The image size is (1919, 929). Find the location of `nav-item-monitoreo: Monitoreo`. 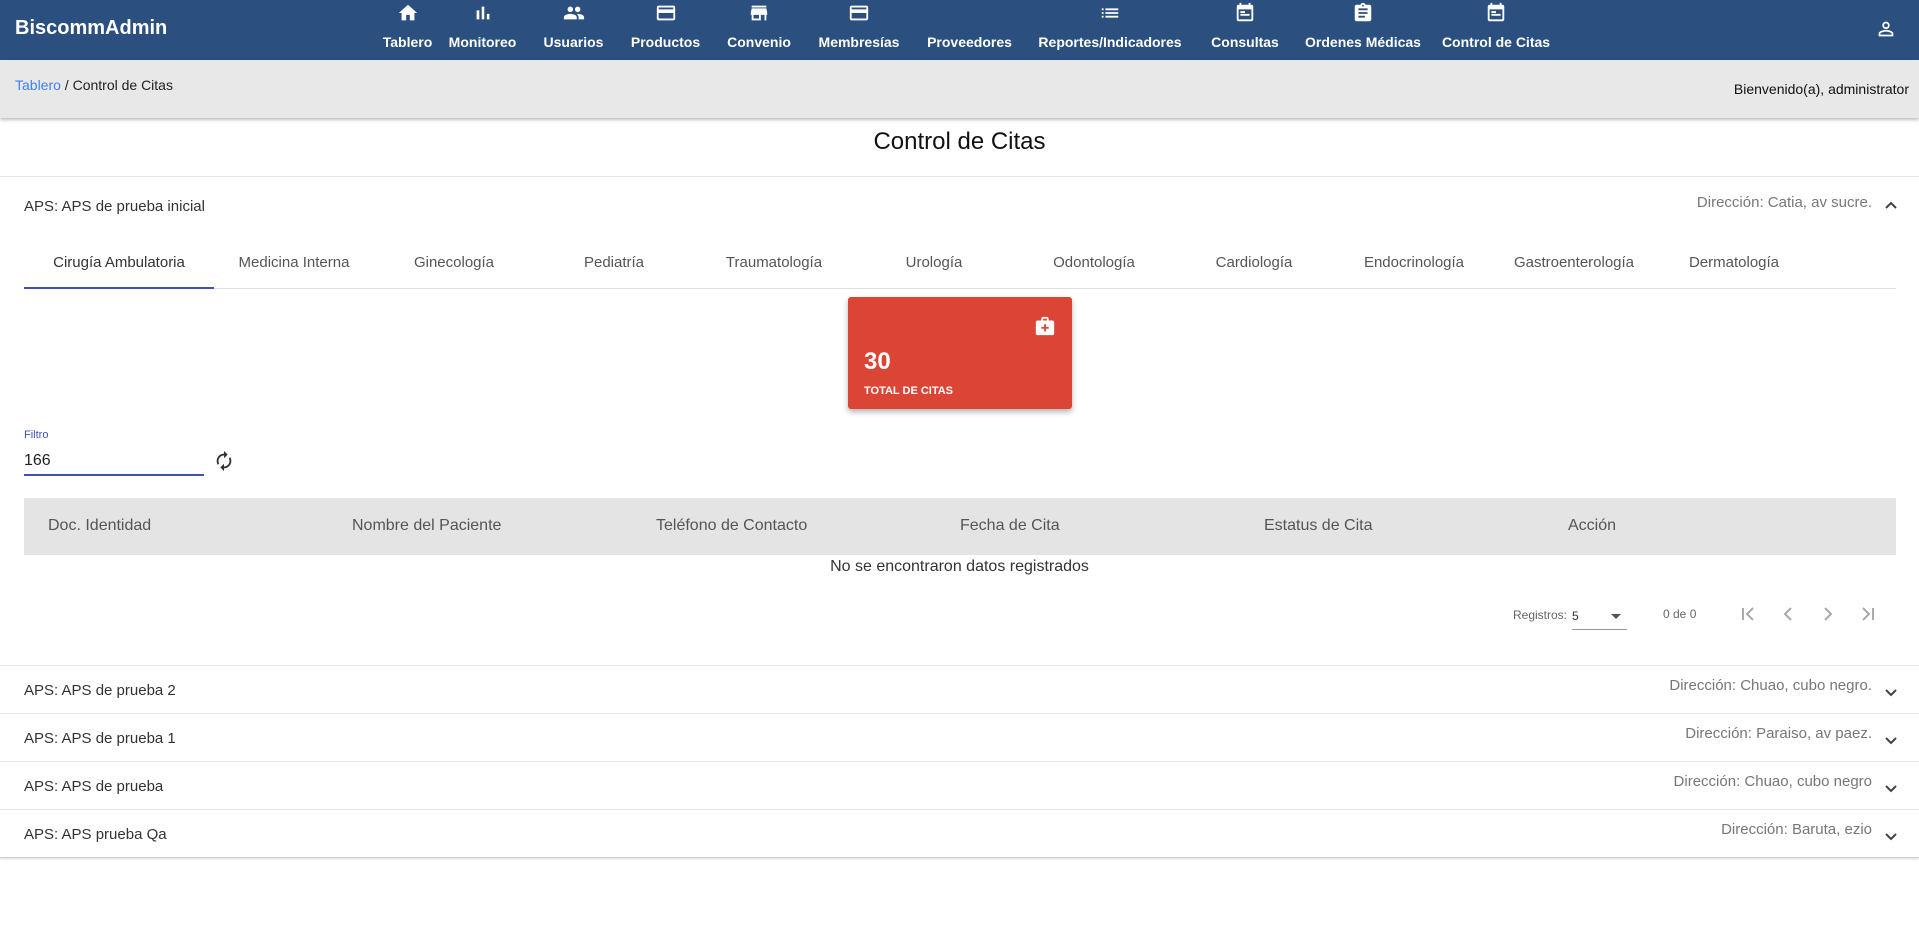

nav-item-monitoreo: Monitoreo is located at coordinates (482, 30).